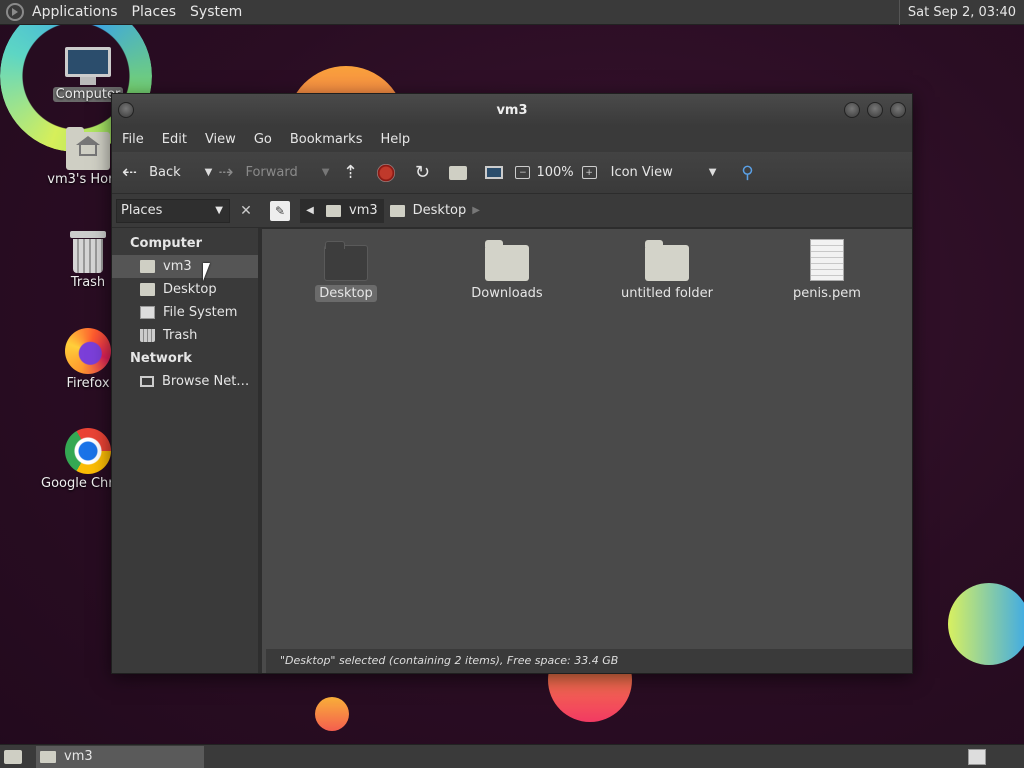 This screenshot has height=768, width=1024. What do you see at coordinates (206, 272) in the screenshot?
I see `mouse-pointer-icon` at bounding box center [206, 272].